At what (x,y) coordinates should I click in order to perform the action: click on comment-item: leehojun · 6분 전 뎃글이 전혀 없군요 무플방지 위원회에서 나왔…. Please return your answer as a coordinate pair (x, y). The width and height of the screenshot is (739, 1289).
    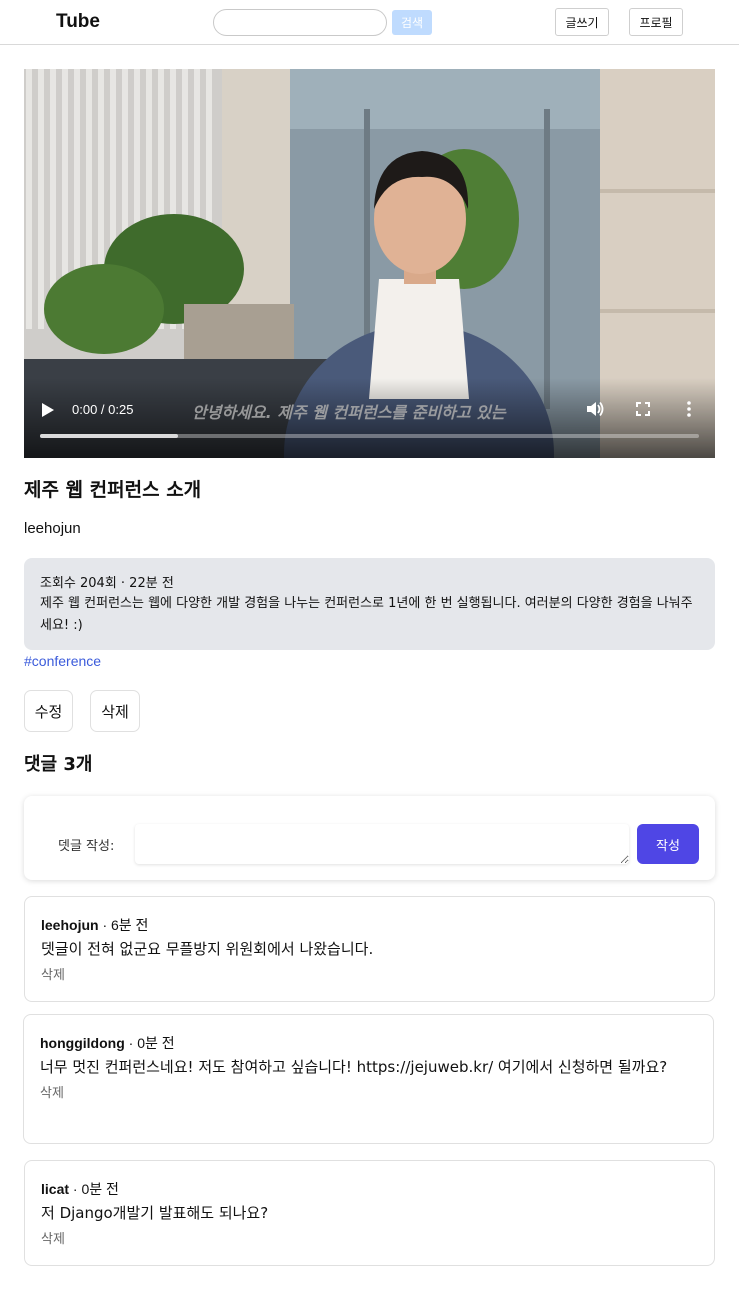
    Looking at the image, I should click on (369, 949).